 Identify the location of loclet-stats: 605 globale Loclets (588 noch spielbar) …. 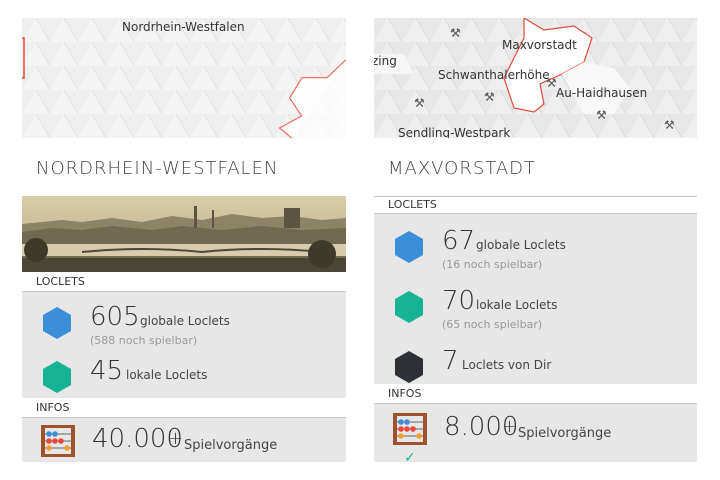
(184, 345).